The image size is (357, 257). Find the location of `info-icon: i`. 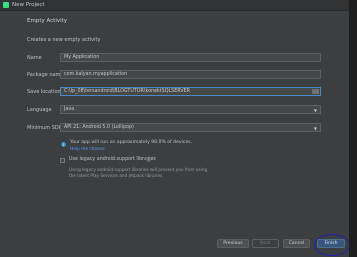

info-icon: i is located at coordinates (63, 144).